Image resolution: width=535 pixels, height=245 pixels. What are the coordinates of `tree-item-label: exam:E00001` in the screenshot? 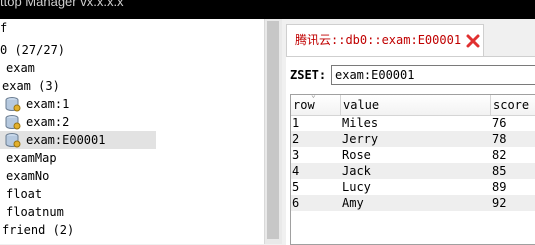 It's located at (66, 140).